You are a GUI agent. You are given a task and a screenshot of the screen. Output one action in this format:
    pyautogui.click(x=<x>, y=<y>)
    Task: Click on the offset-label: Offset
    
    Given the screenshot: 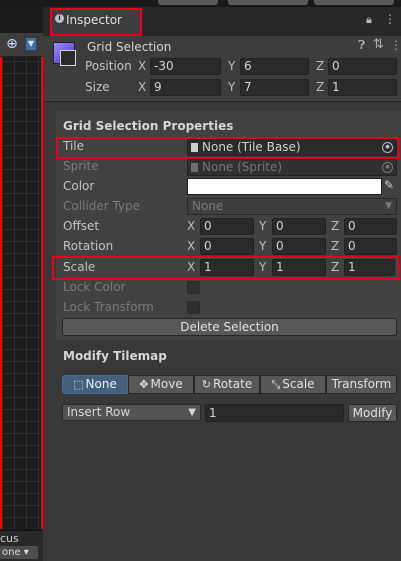 What is the action you would take?
    pyautogui.click(x=81, y=226)
    